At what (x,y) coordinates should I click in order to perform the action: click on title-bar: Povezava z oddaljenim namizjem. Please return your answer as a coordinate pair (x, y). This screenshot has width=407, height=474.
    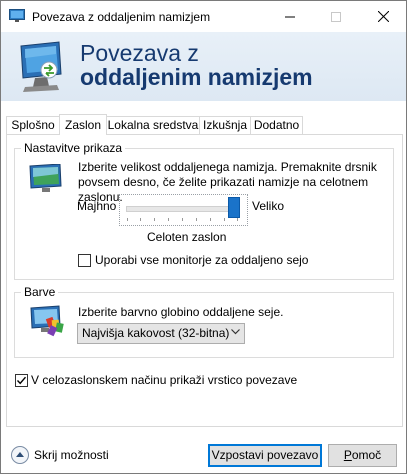
    Looking at the image, I should click on (203, 16).